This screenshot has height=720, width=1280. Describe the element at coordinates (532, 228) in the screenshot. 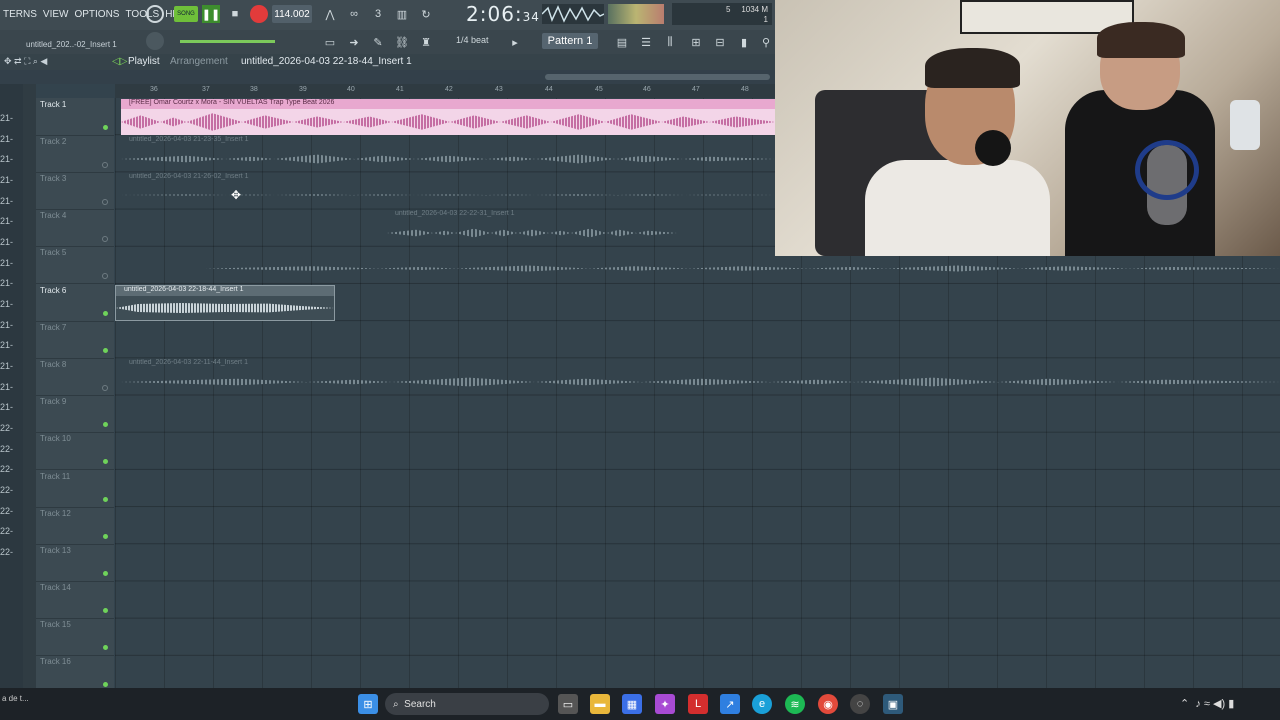

I see `audio-clip: untitled_2026-04-03 22-22-31_Insert 1` at that location.